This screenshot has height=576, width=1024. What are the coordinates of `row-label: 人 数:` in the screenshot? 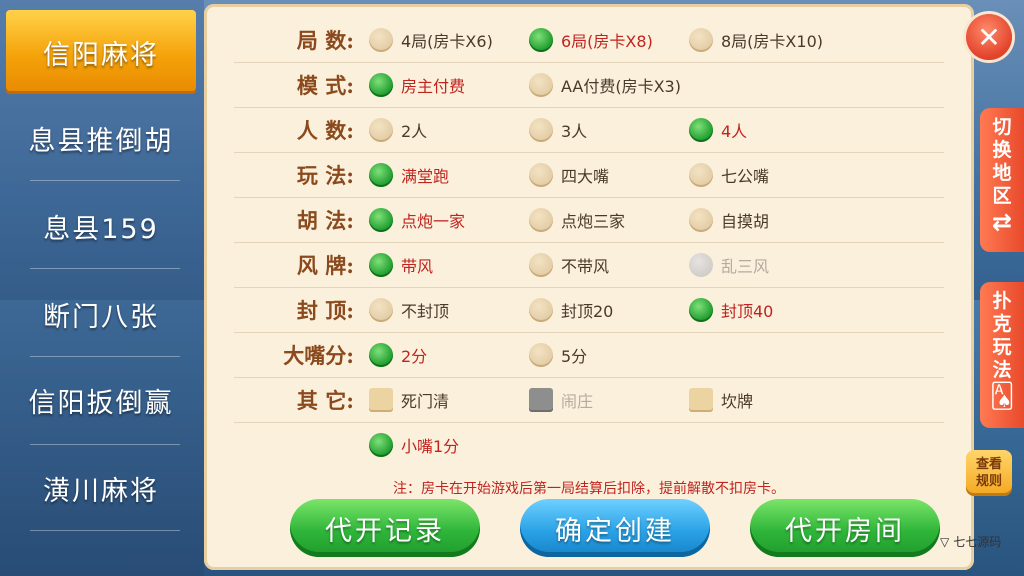 It's located at (325, 130).